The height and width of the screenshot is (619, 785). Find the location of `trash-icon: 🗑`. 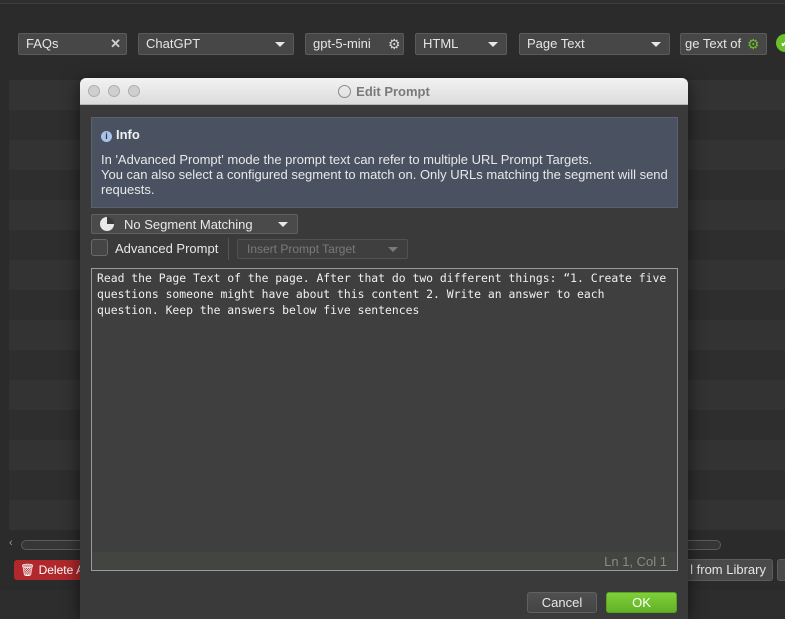

trash-icon: 🗑 is located at coordinates (28, 570).